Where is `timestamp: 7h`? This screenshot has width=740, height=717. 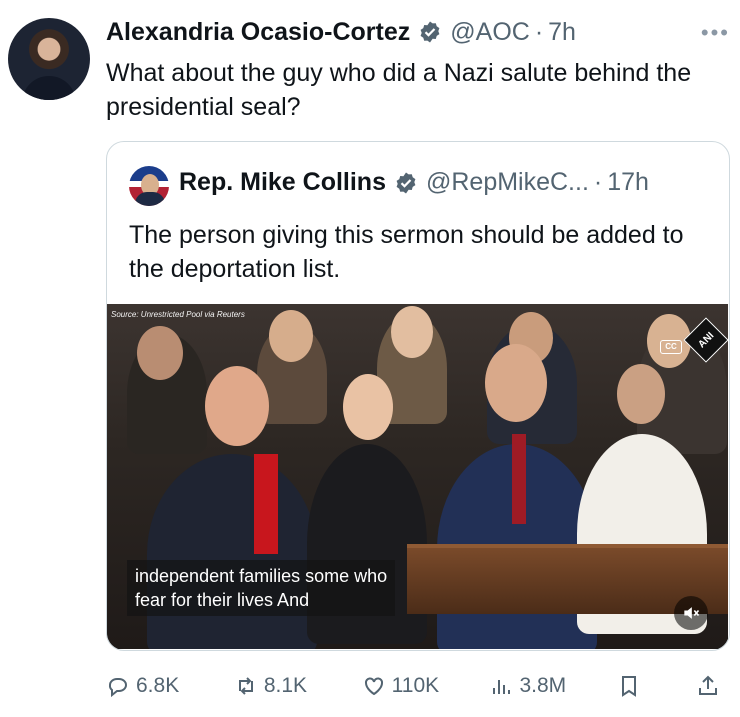 timestamp: 7h is located at coordinates (562, 32).